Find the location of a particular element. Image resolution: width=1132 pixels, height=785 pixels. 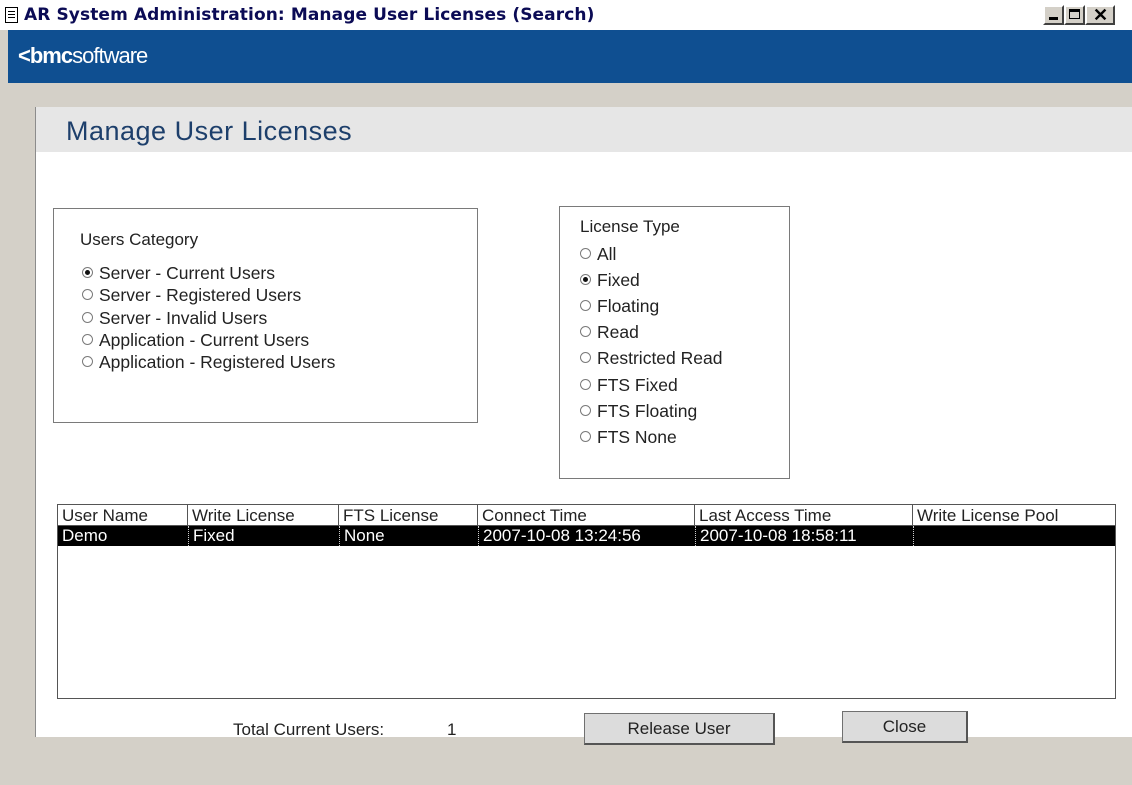

table-cell: Fixed is located at coordinates (263, 536).